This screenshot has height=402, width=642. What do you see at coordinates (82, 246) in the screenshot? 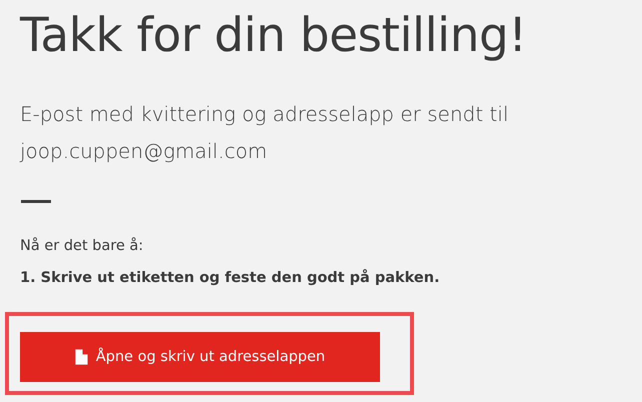
I see `instructions-intro: Nå er det bare å:` at bounding box center [82, 246].